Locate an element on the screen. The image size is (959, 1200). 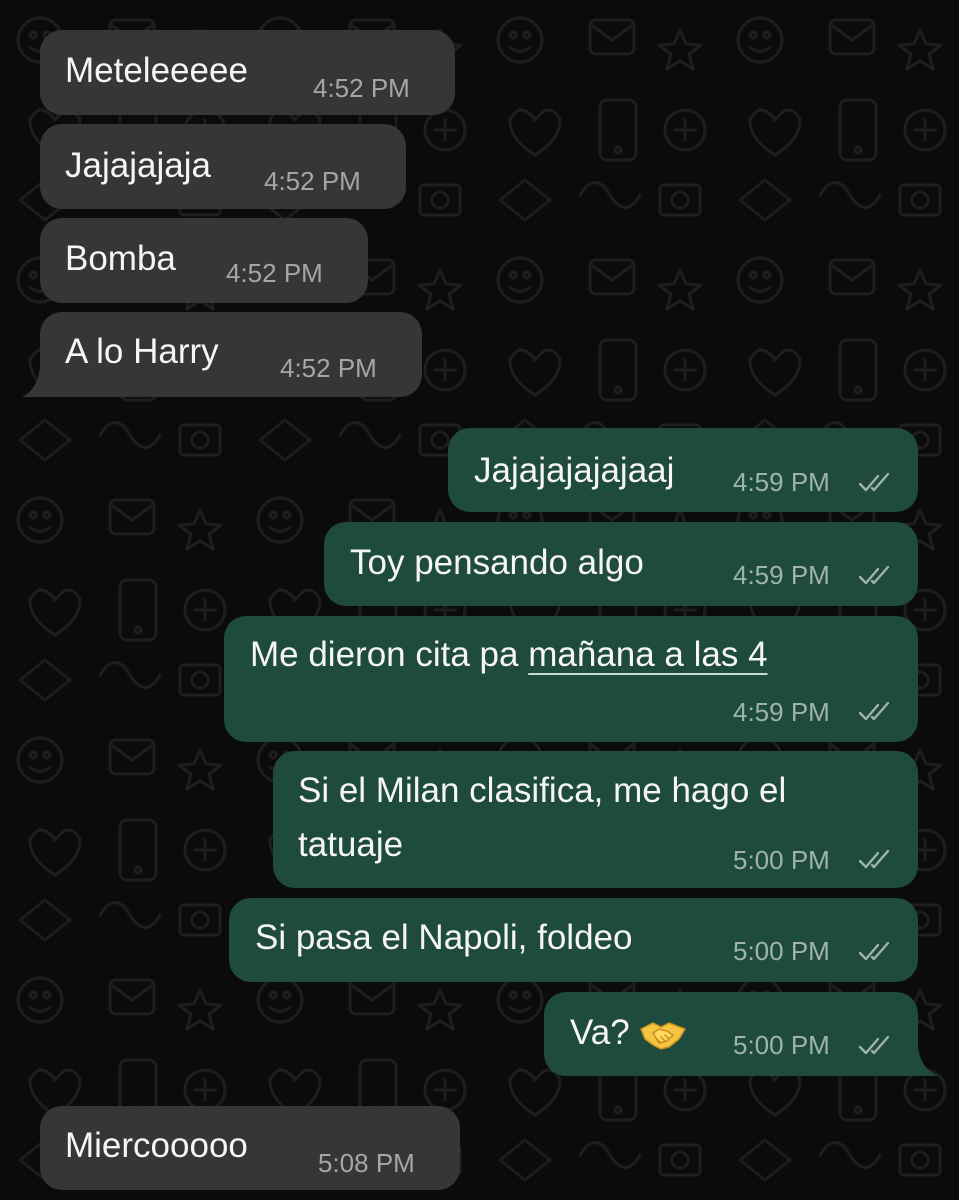
message-bubble-outgoing: Me dieron cita pa mañana a las 4 4:59 PM is located at coordinates (571, 679).